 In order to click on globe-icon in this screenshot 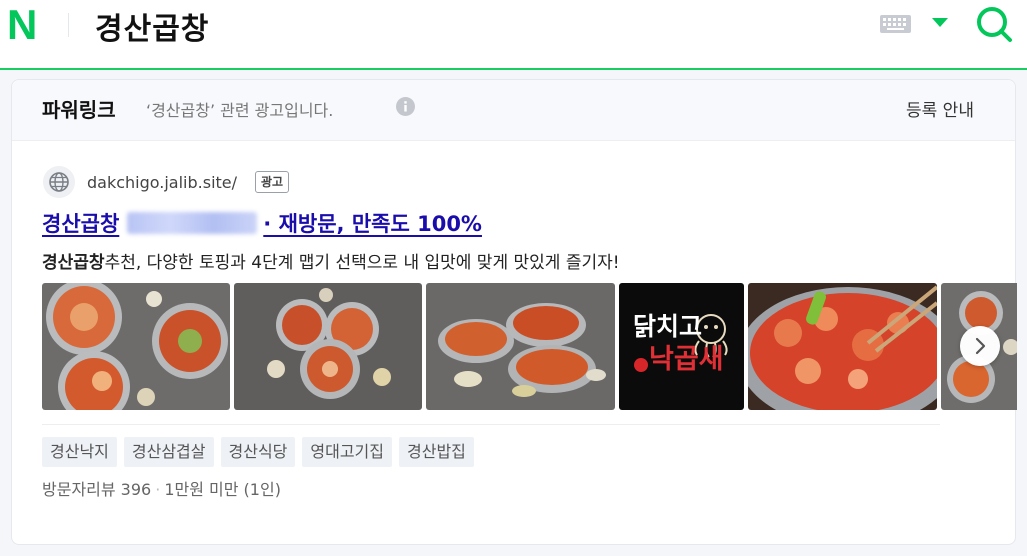, I will do `click(59, 182)`.